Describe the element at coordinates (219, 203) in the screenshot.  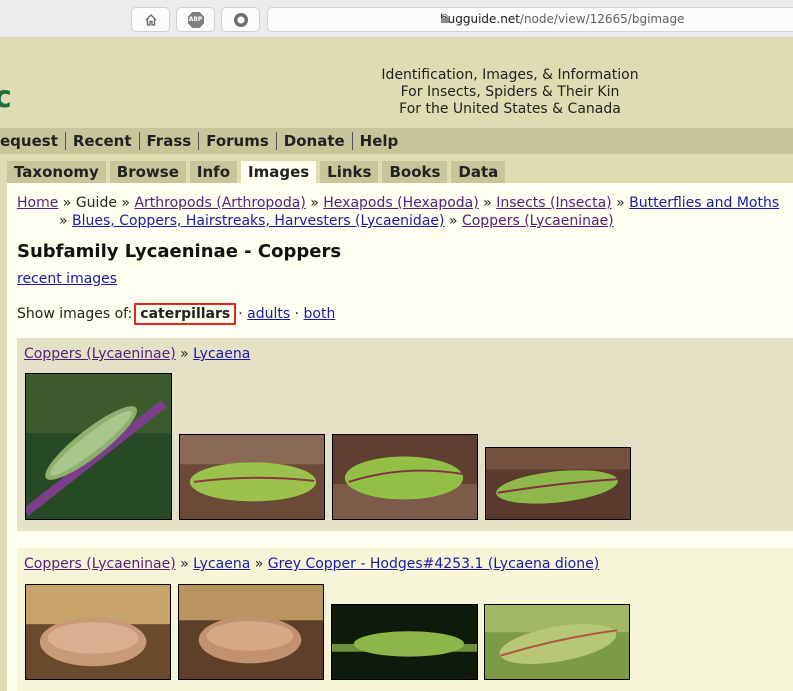
I see `breadcrumb-arthropods: Arthropods (Arthropoda)` at that location.